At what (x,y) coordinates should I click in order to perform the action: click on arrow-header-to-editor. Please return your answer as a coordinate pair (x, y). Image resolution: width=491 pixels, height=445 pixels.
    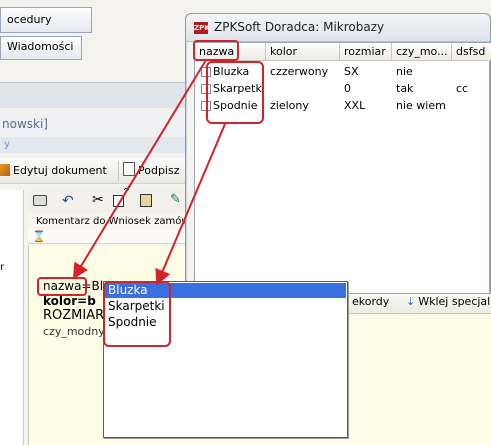
    Looking at the image, I should click on (139, 169).